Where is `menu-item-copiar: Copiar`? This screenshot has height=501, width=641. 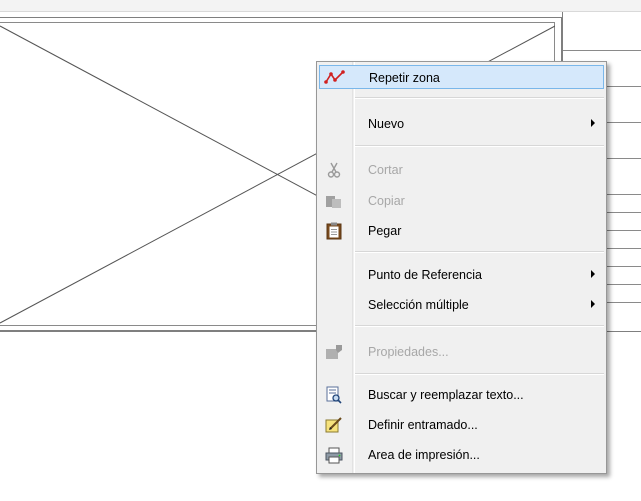 menu-item-copiar: Copiar is located at coordinates (461, 201).